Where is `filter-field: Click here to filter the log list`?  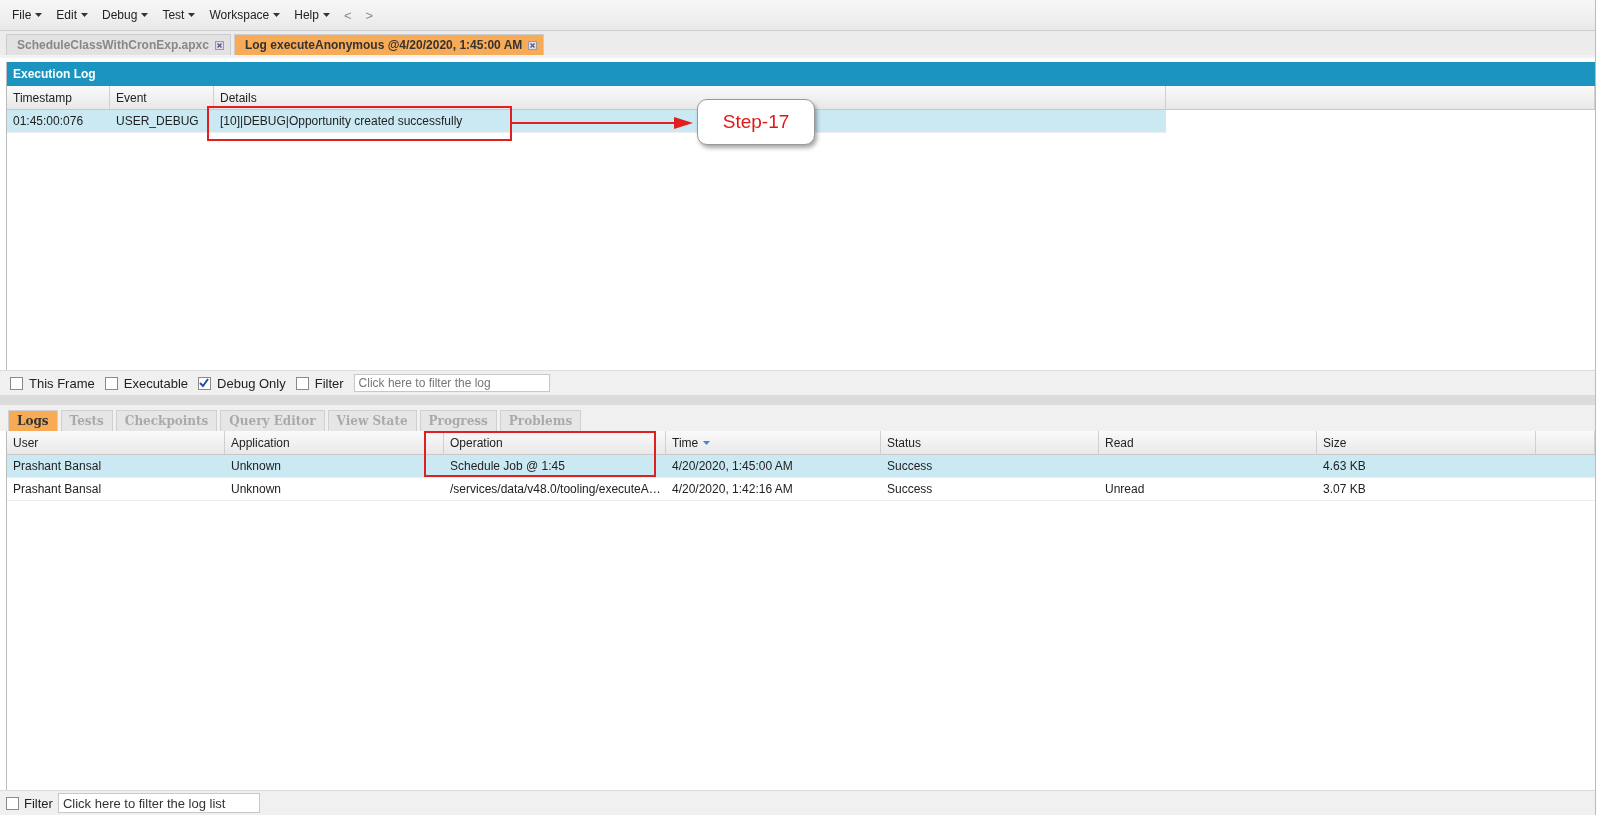 filter-field: Click here to filter the log list is located at coordinates (158, 803).